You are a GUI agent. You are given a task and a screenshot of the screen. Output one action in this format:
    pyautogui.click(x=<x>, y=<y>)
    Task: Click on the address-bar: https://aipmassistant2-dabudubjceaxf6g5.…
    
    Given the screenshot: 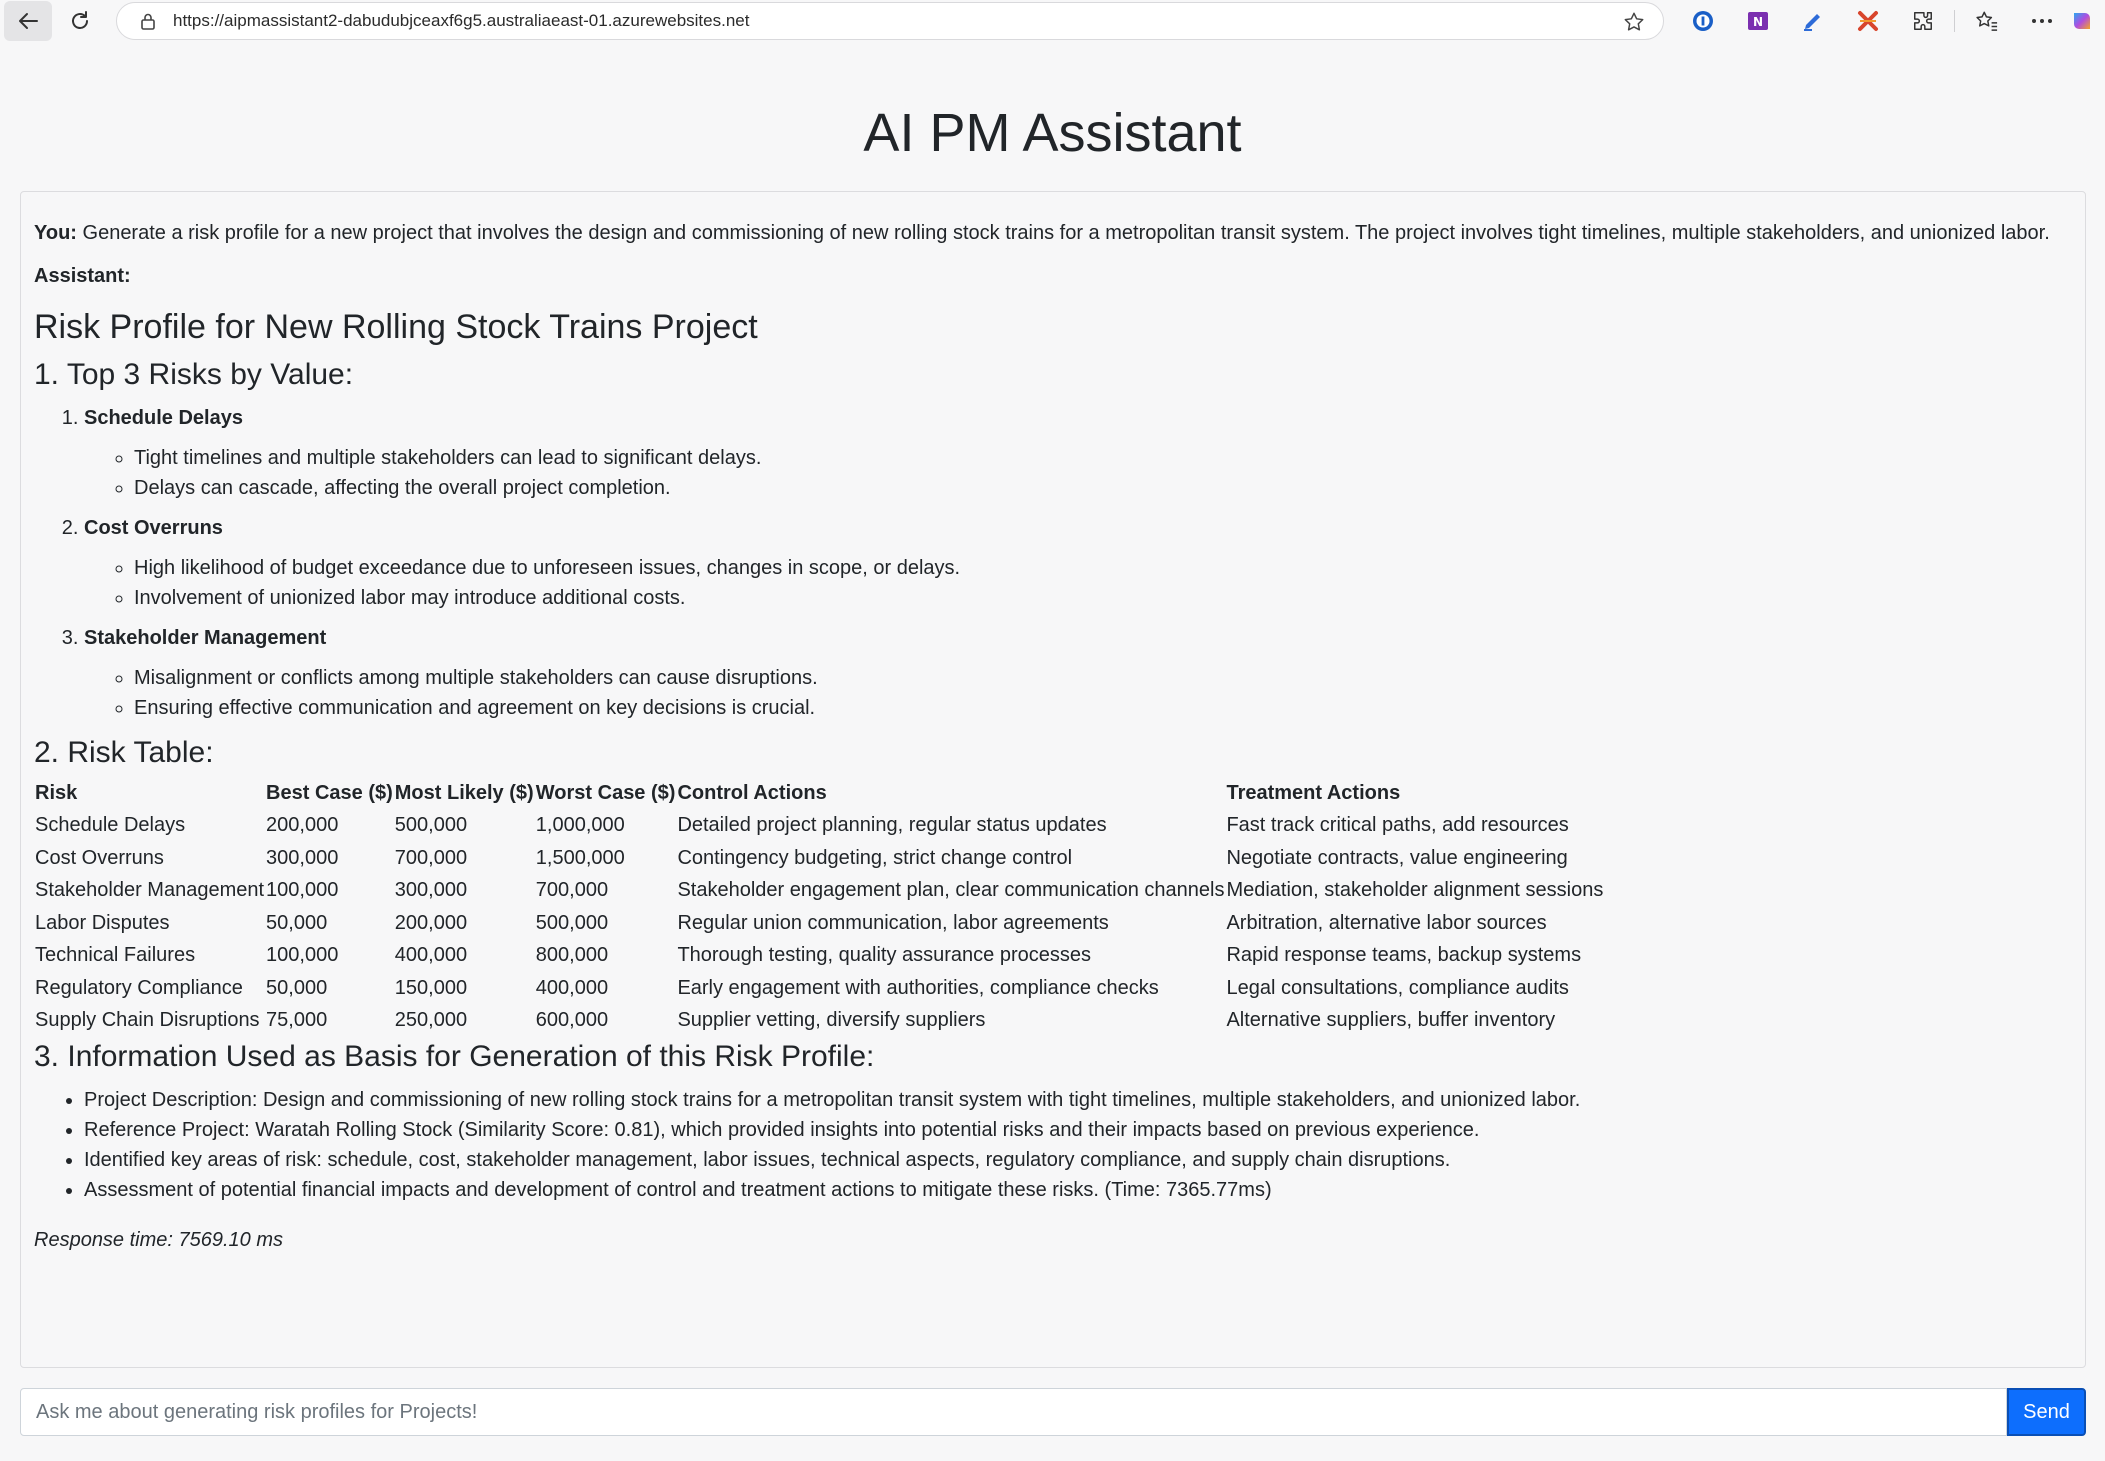 What is the action you would take?
    pyautogui.click(x=890, y=21)
    